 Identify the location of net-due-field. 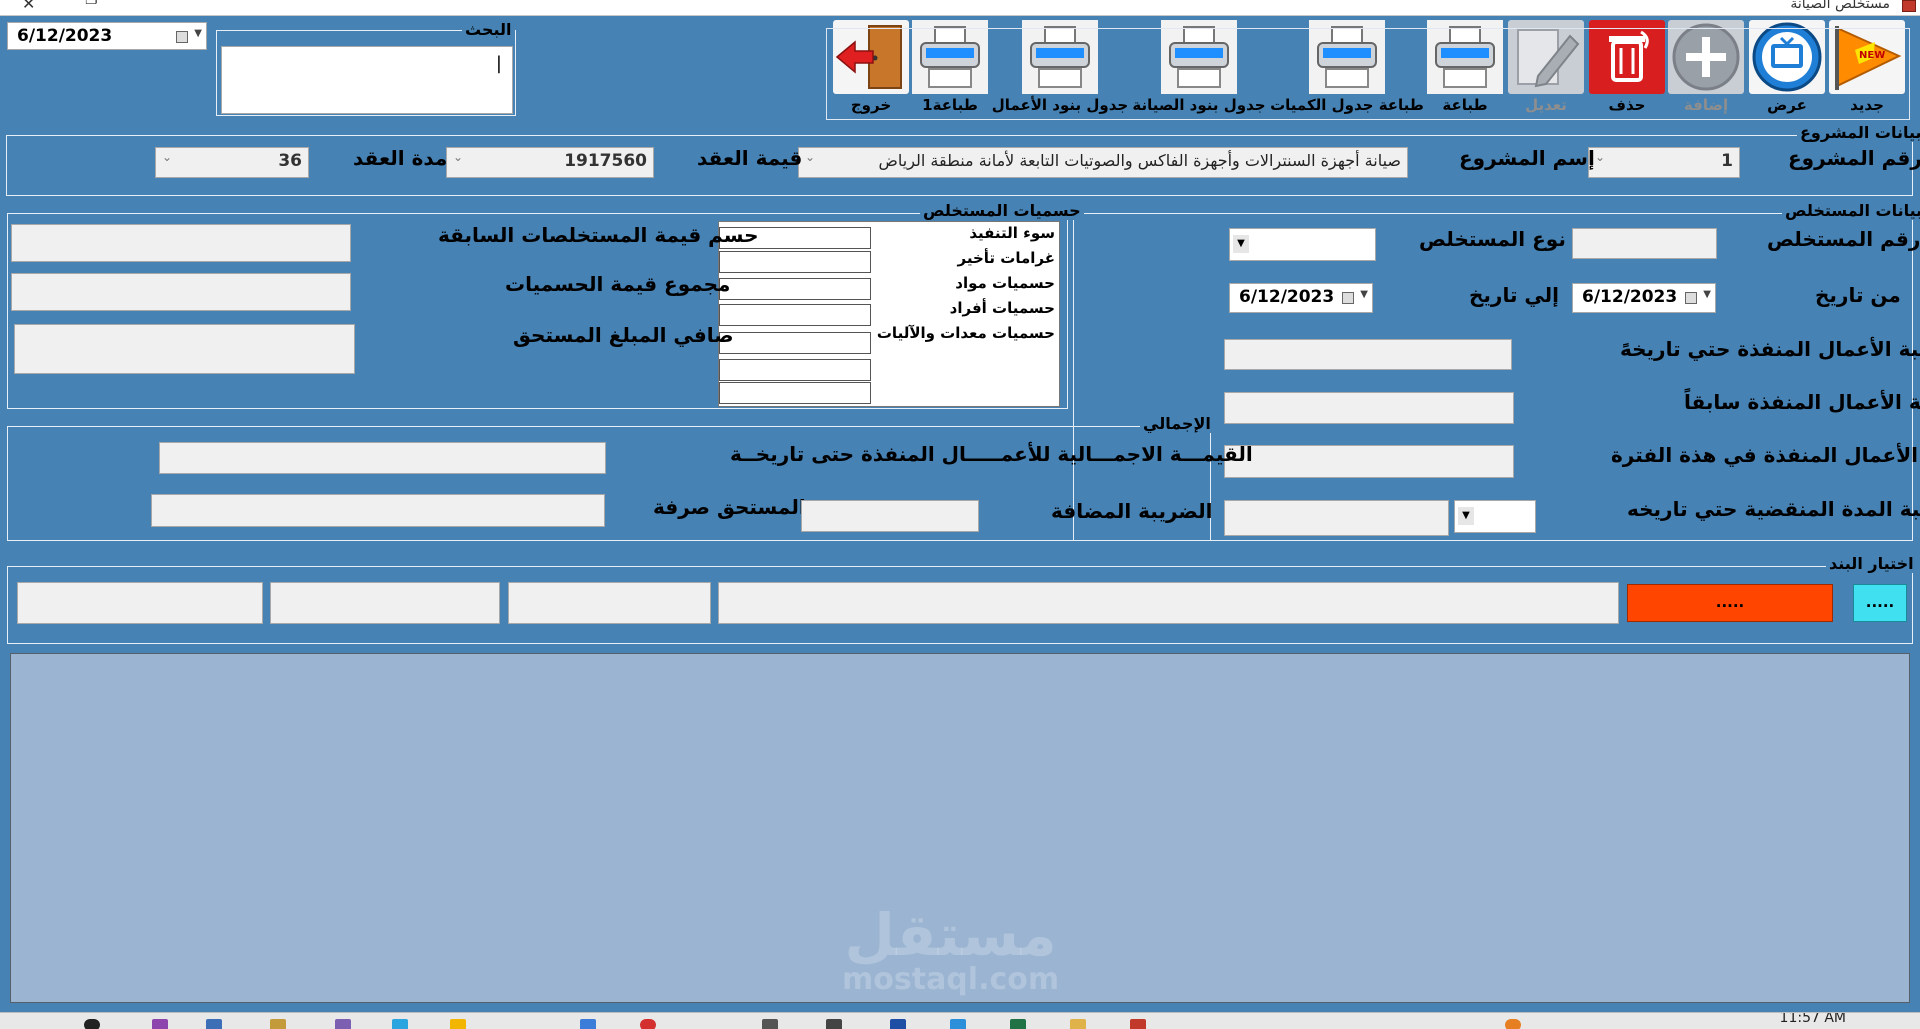
(184, 349).